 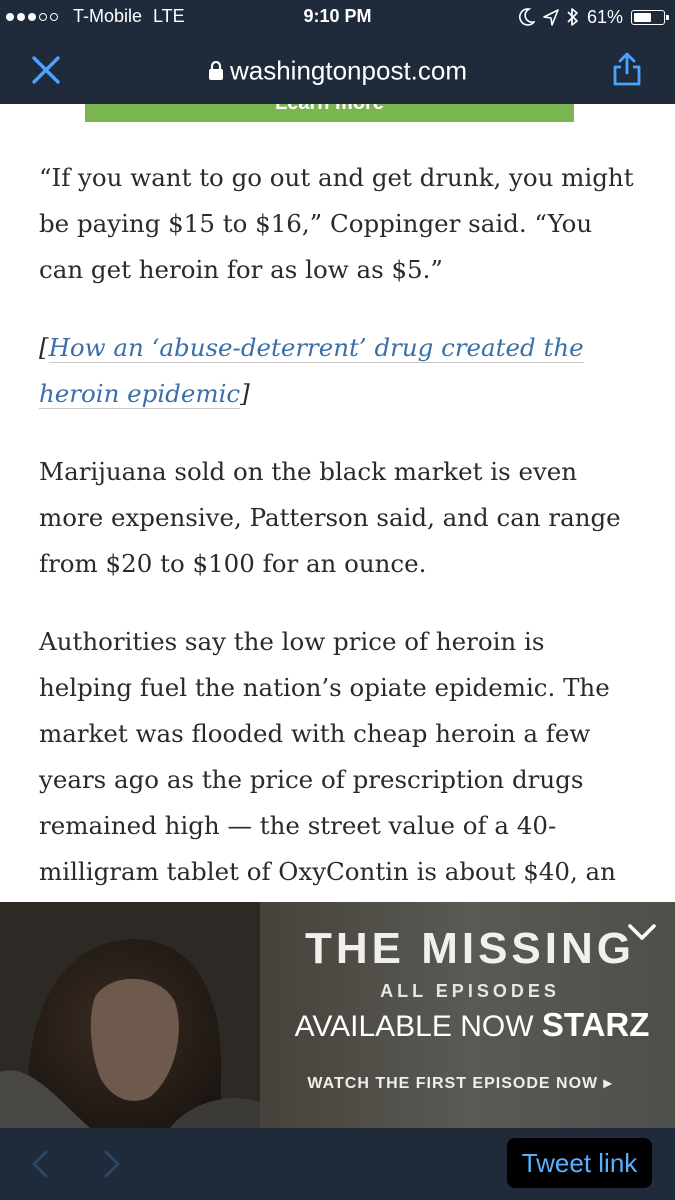 What do you see at coordinates (245, 393) in the screenshot?
I see `related-bracket-close: ]` at bounding box center [245, 393].